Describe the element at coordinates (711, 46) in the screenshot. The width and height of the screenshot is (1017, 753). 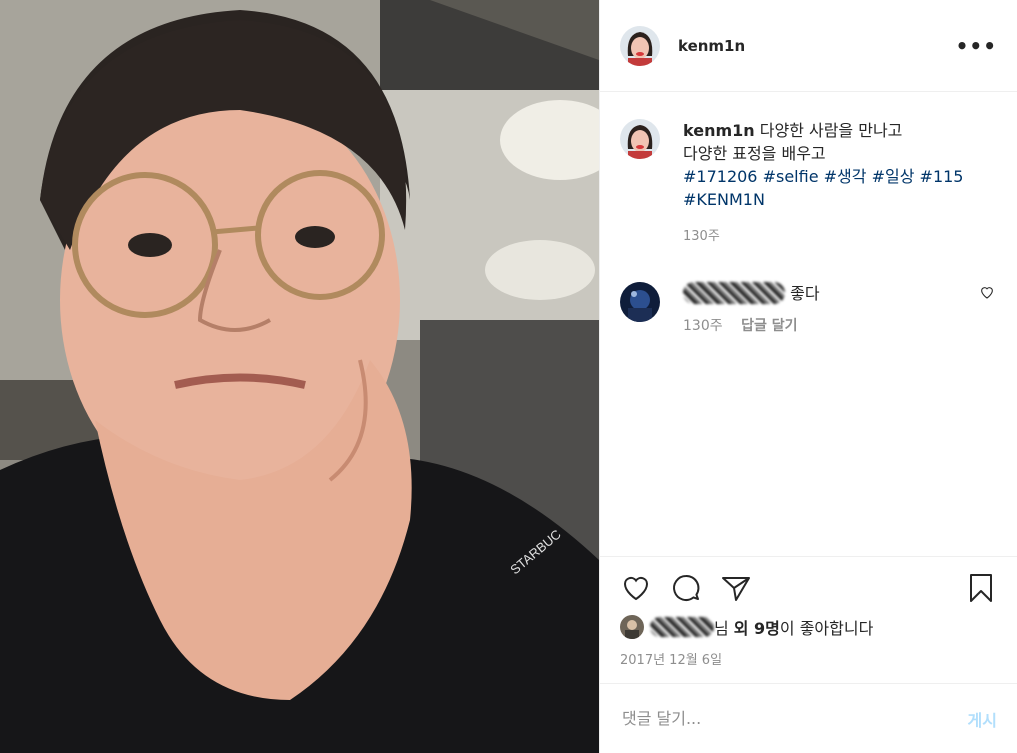
I see `author-username: kenm1n` at that location.